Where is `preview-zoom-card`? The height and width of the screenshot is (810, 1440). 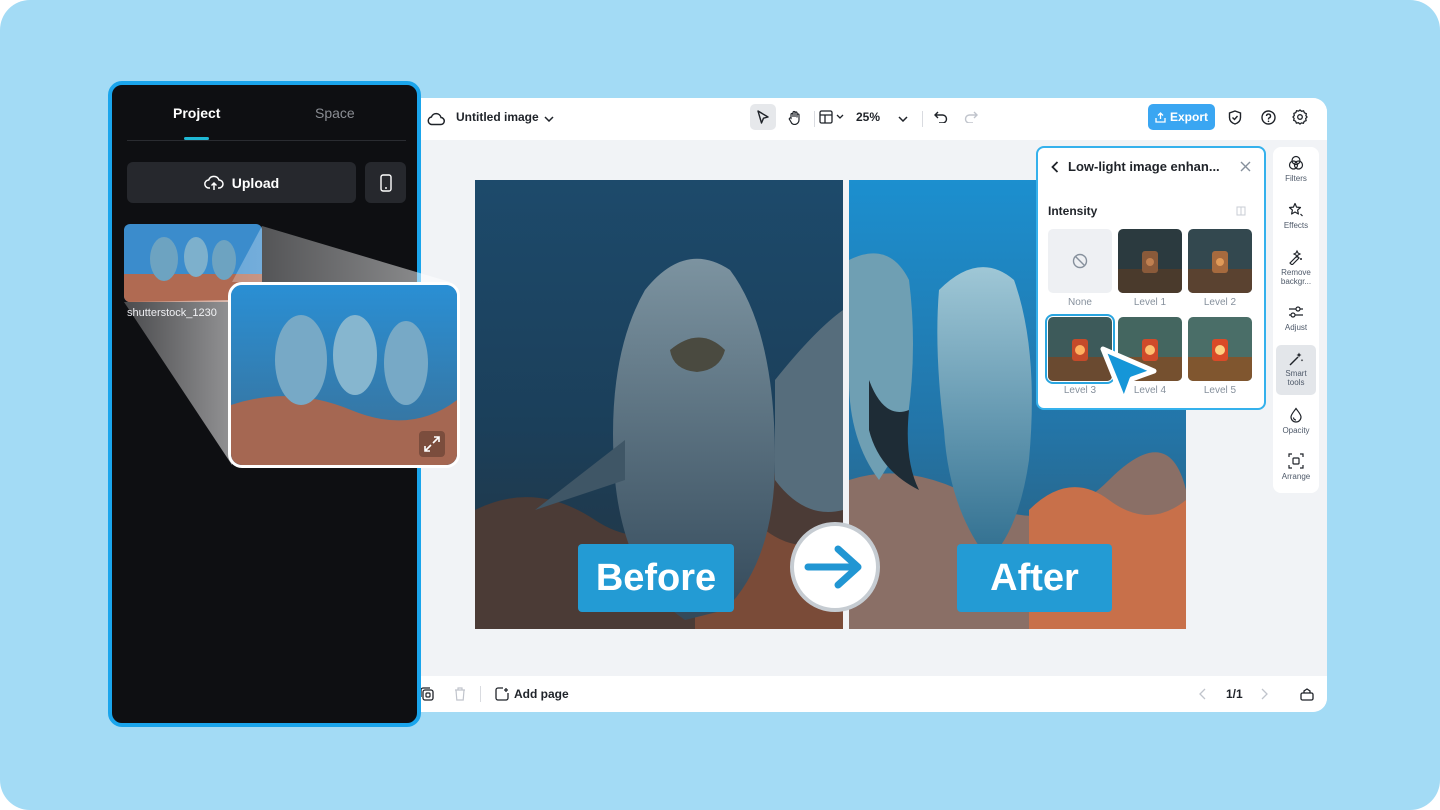
preview-zoom-card is located at coordinates (344, 375).